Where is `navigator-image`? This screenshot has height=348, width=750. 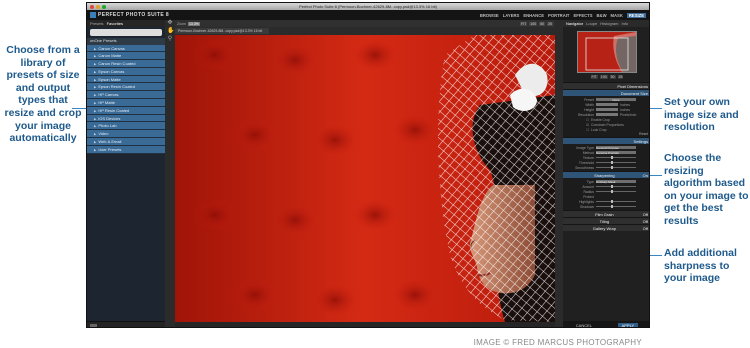 navigator-image is located at coordinates (607, 52).